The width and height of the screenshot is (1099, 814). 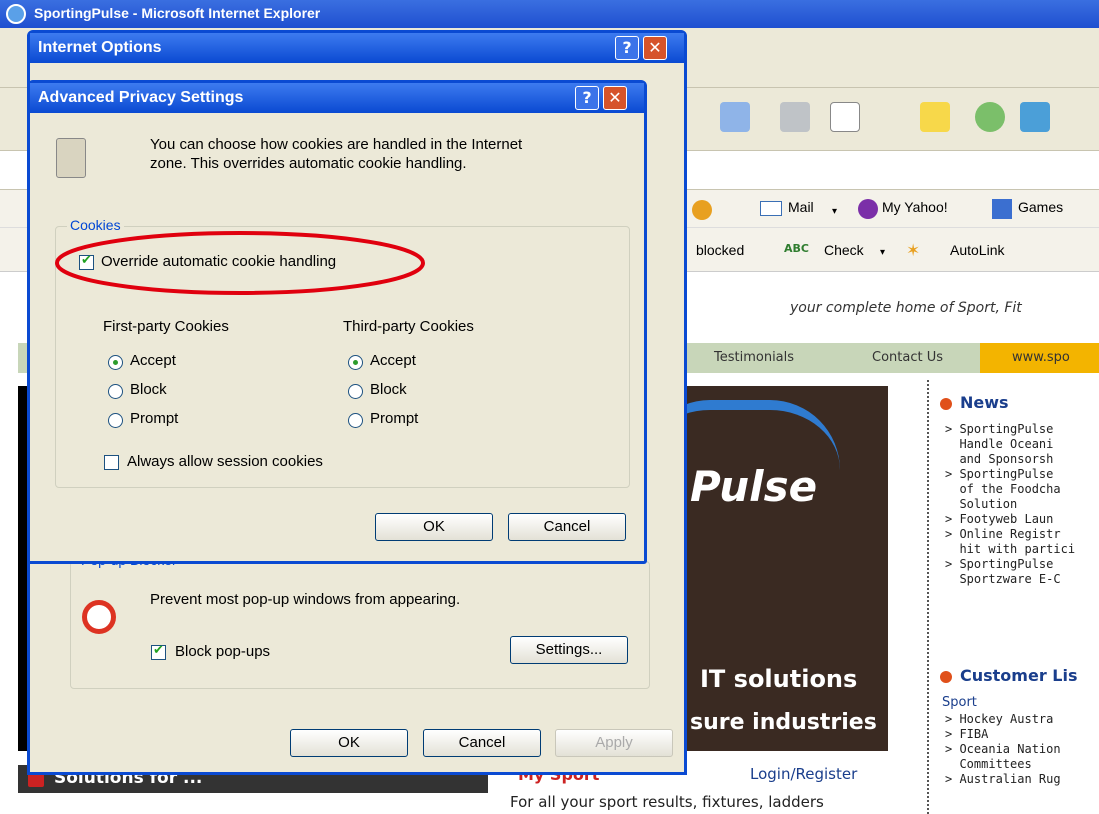 What do you see at coordinates (735, 117) in the screenshot?
I see `mail-toolbar-icon` at bounding box center [735, 117].